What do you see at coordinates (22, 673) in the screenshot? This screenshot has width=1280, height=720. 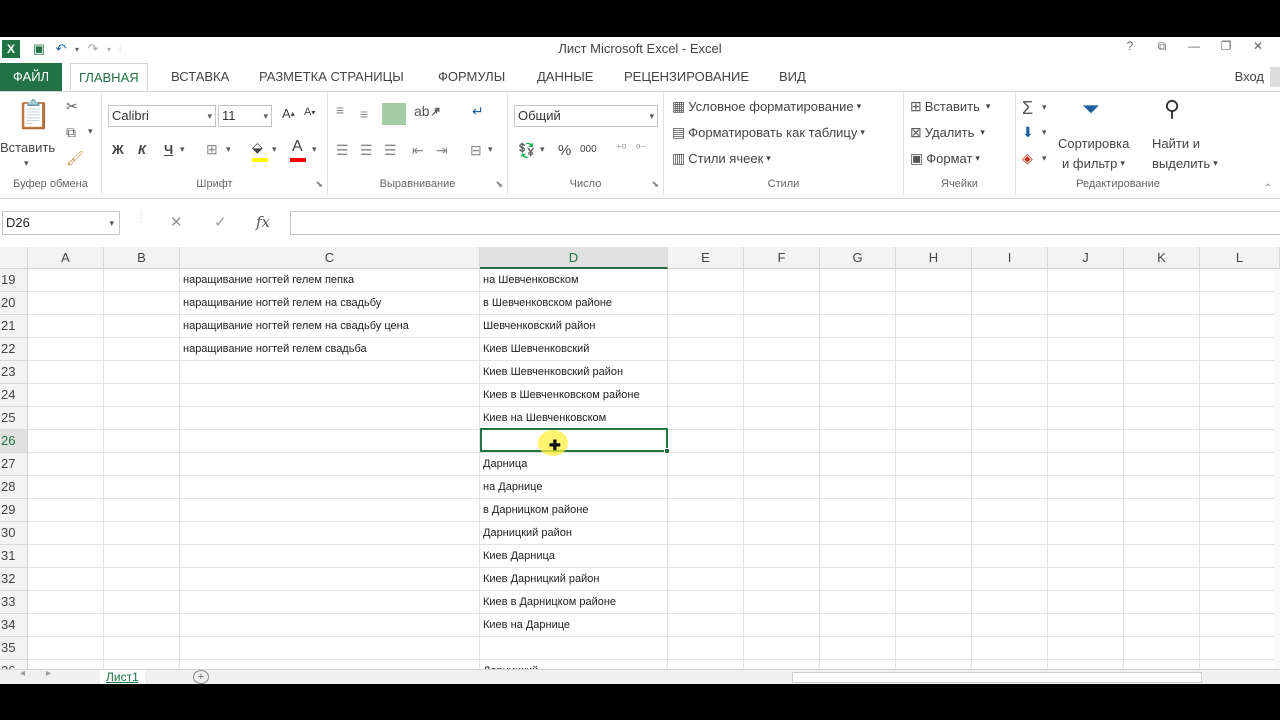 I see `prev-sheet-icon: ◂` at bounding box center [22, 673].